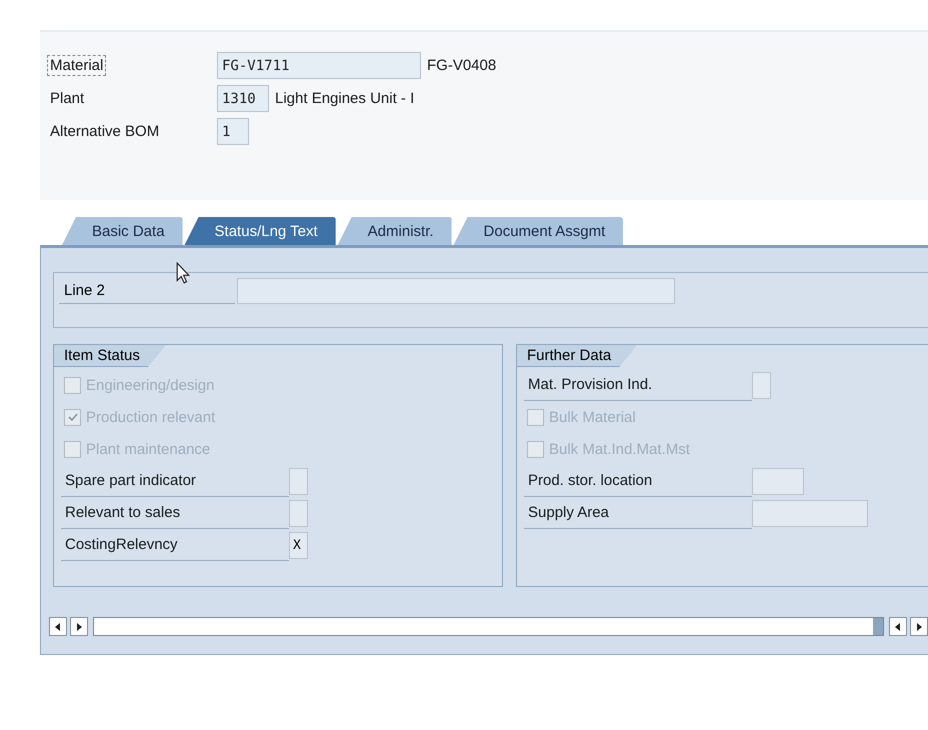 The image size is (928, 730). Describe the element at coordinates (233, 131) in the screenshot. I see `input-field: 1` at that location.